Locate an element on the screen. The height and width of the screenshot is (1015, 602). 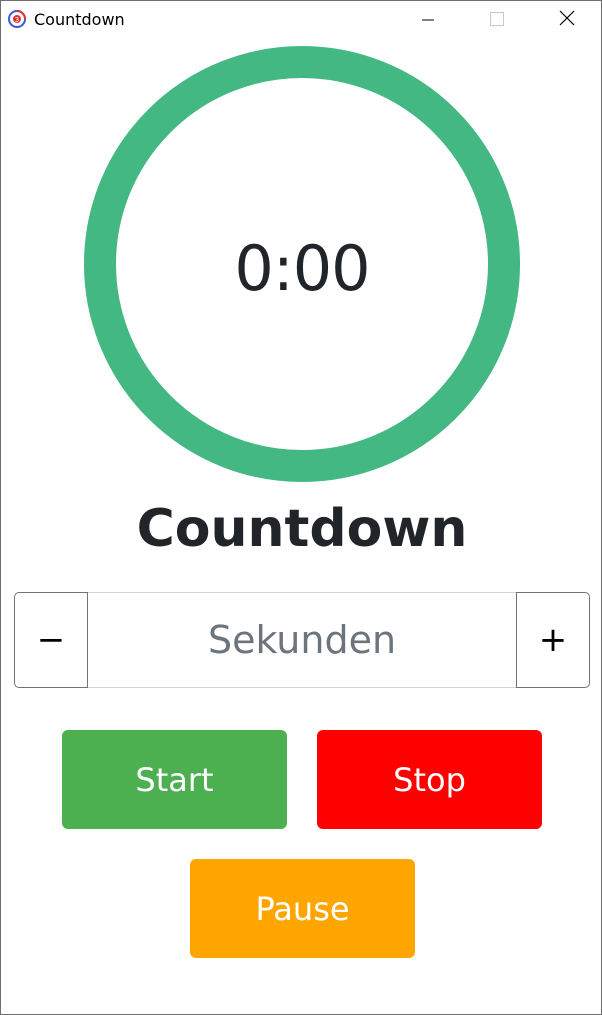
close-icon is located at coordinates (567, 20).